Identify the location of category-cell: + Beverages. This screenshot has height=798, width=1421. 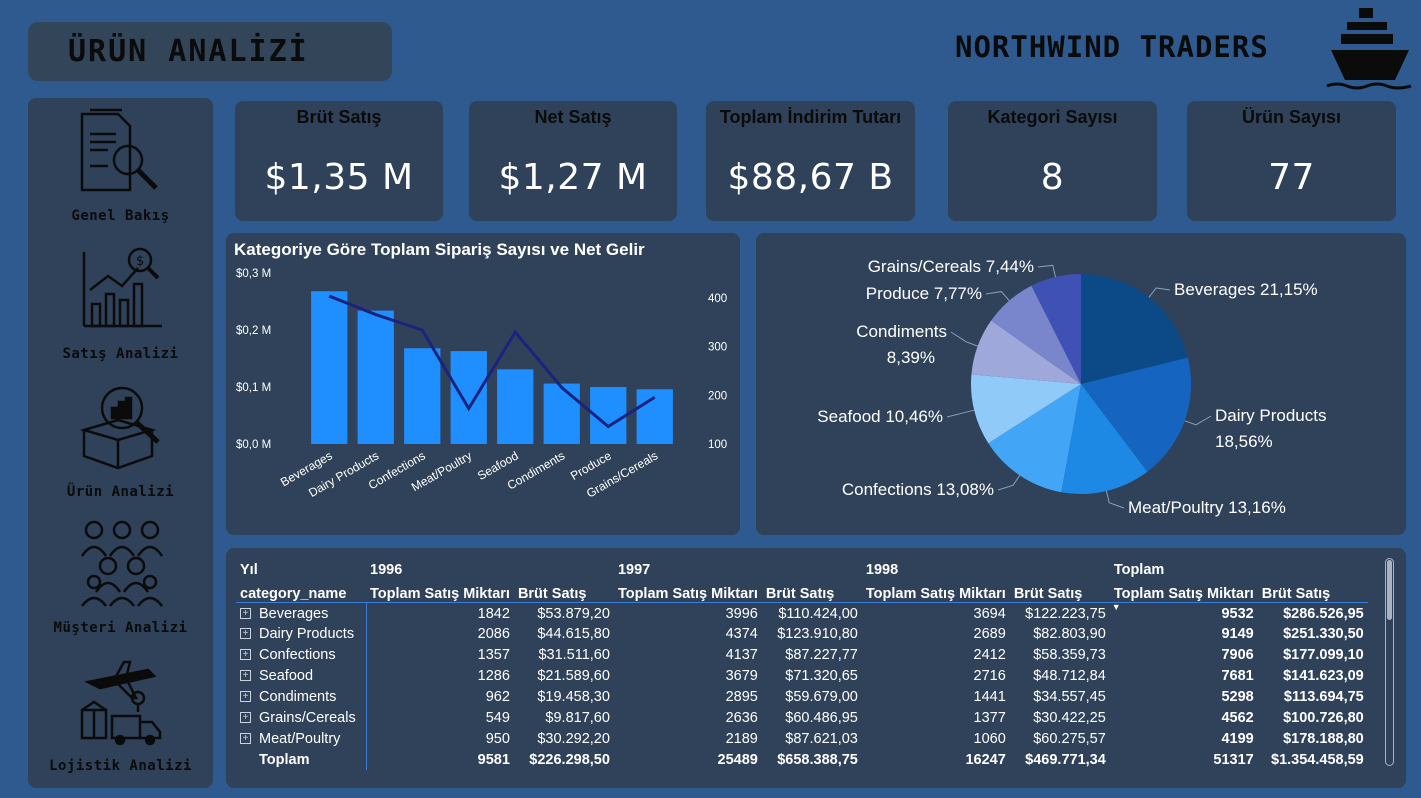
(301, 612).